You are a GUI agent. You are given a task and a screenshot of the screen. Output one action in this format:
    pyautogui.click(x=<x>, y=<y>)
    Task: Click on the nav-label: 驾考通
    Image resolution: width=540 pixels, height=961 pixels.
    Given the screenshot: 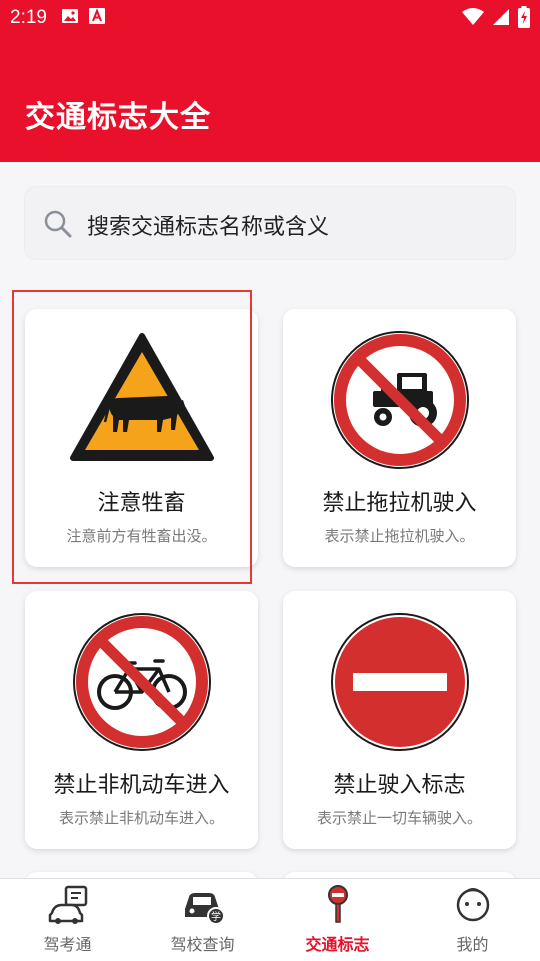 What is the action you would take?
    pyautogui.click(x=67, y=944)
    